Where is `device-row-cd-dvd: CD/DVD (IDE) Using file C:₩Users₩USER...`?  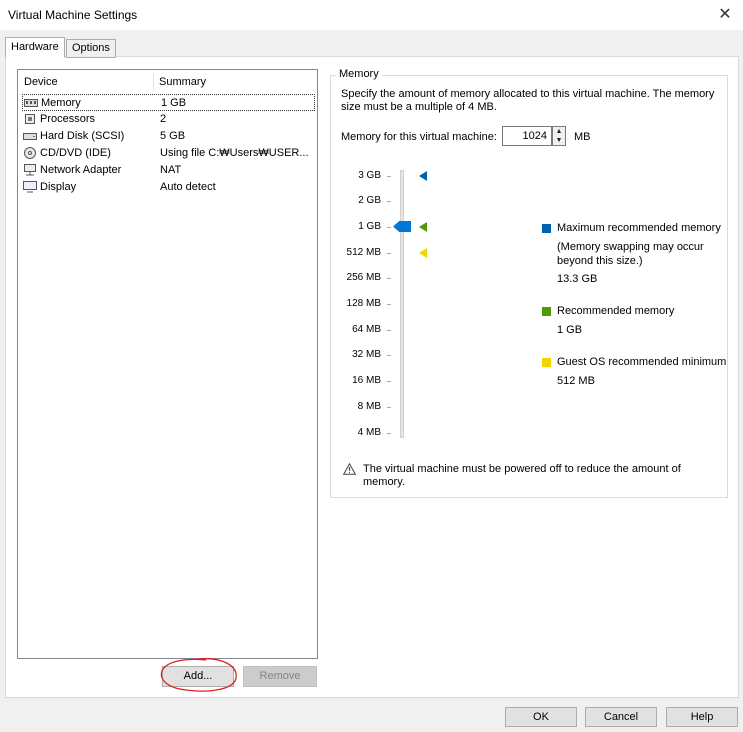
device-row-cd-dvd: CD/DVD (IDE) Using file C:₩Users₩USER... is located at coordinates (168, 153).